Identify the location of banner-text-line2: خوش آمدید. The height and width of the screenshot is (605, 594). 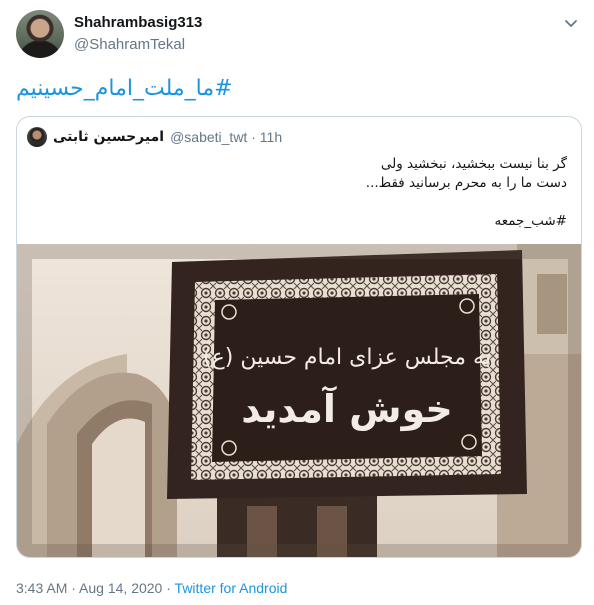
(347, 408).